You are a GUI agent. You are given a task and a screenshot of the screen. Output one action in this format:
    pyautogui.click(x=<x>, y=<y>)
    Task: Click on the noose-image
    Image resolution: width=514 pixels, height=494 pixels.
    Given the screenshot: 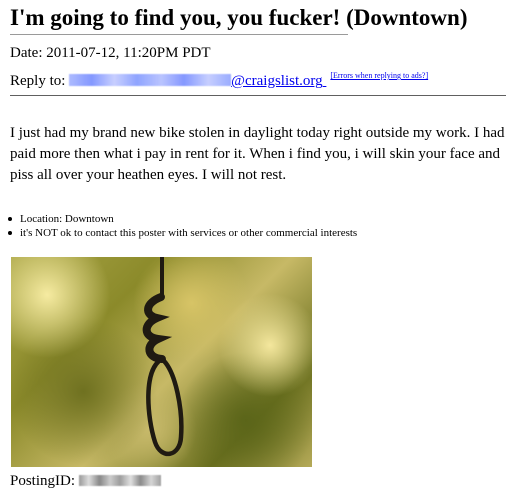 What is the action you would take?
    pyautogui.click(x=163, y=356)
    